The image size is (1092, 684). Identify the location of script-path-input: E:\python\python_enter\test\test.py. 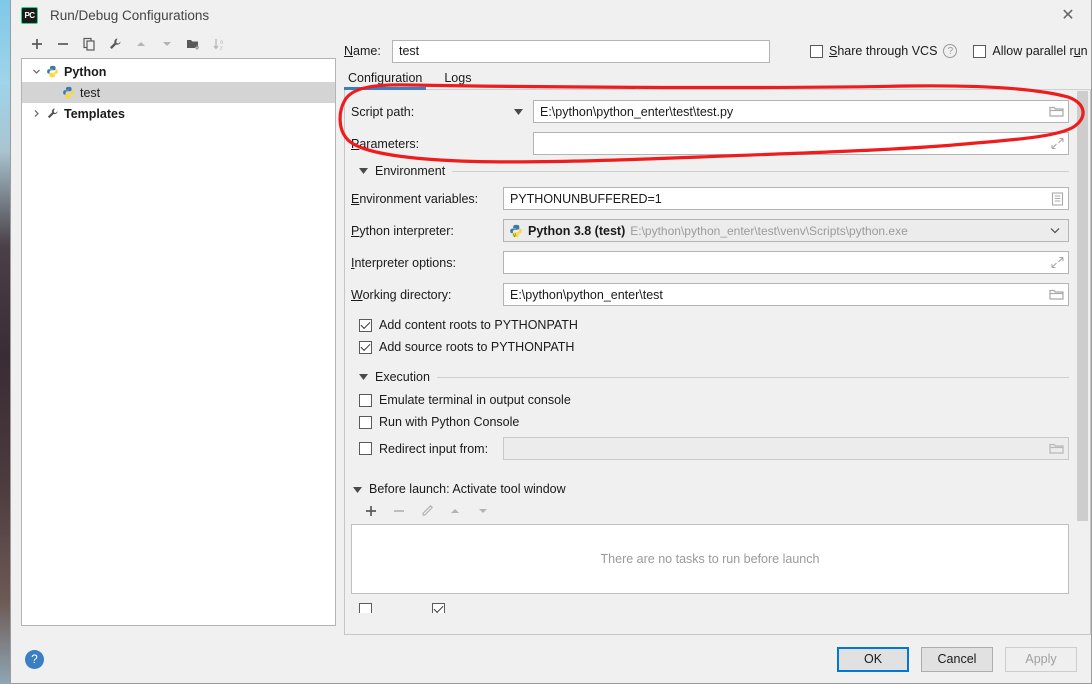
(801, 111).